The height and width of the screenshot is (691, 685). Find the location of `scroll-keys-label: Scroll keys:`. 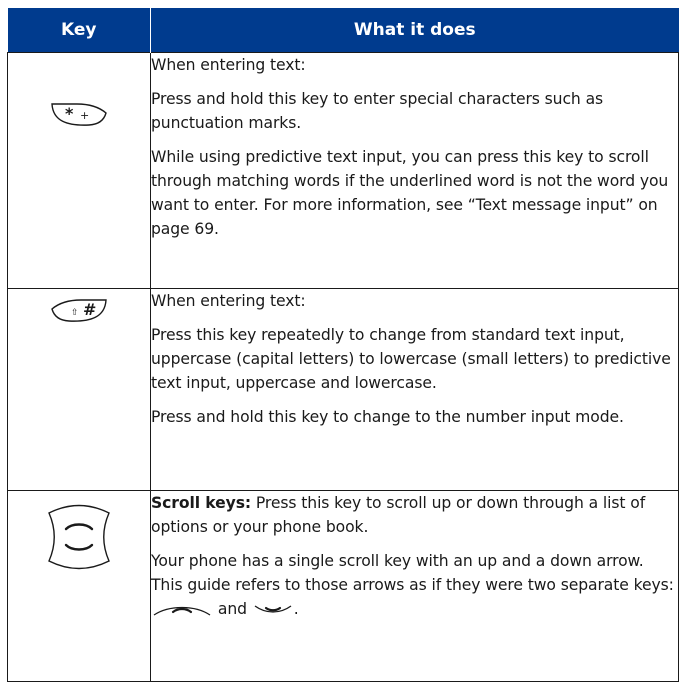

scroll-keys-label: Scroll keys: is located at coordinates (201, 503).